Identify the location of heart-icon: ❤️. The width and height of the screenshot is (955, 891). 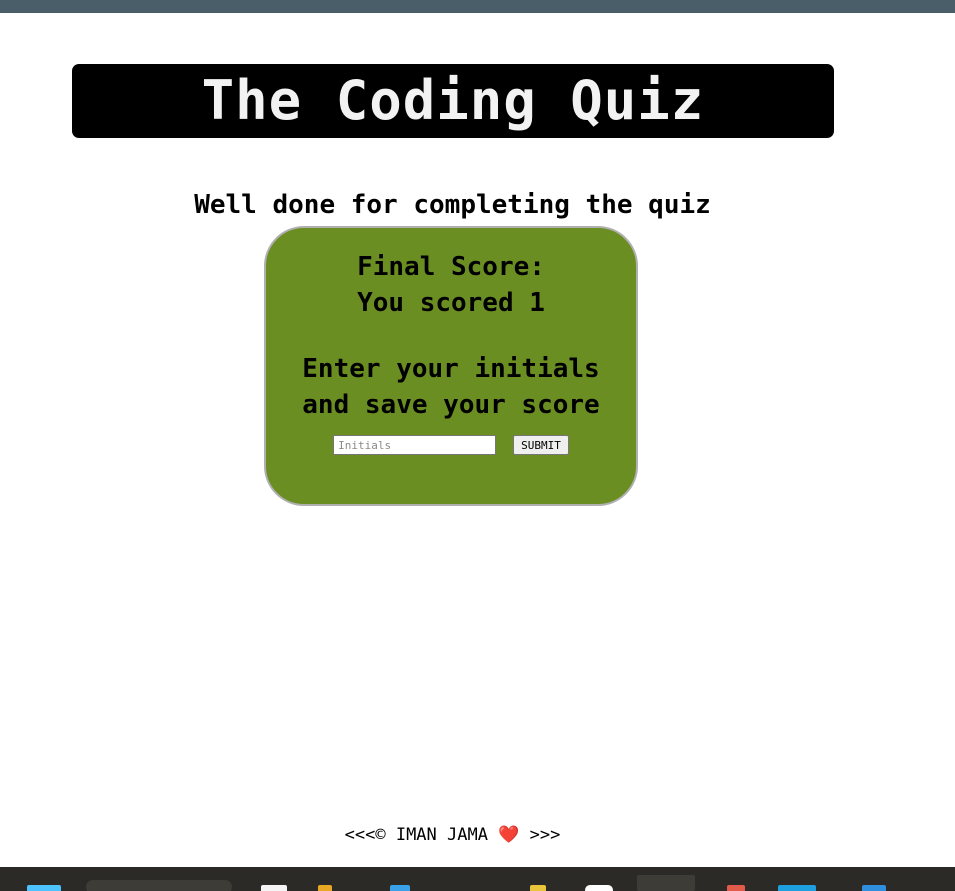
(509, 835).